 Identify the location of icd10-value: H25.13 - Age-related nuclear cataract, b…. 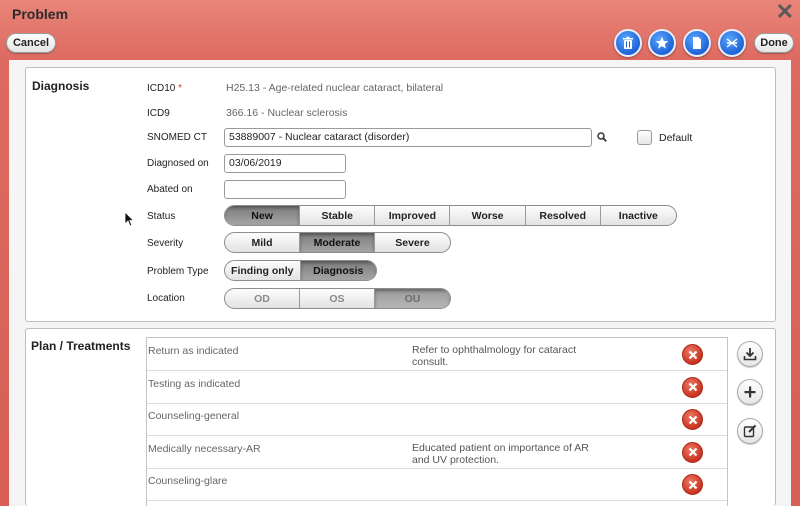
(335, 88).